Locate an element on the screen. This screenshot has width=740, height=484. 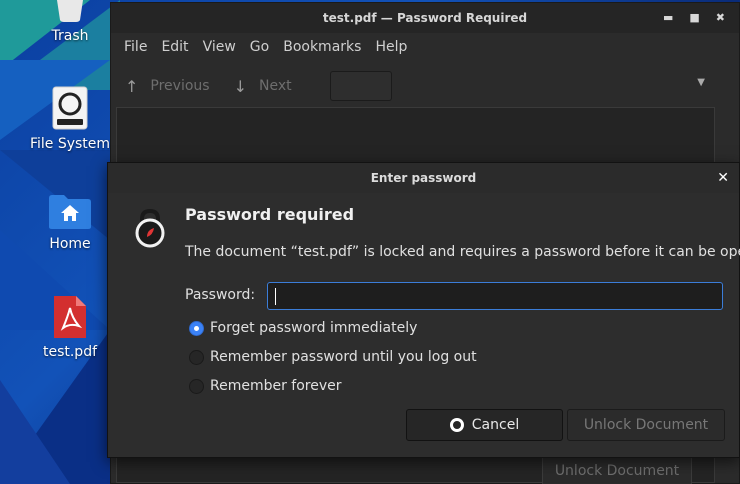
cancel-button: Cancel is located at coordinates (484, 425).